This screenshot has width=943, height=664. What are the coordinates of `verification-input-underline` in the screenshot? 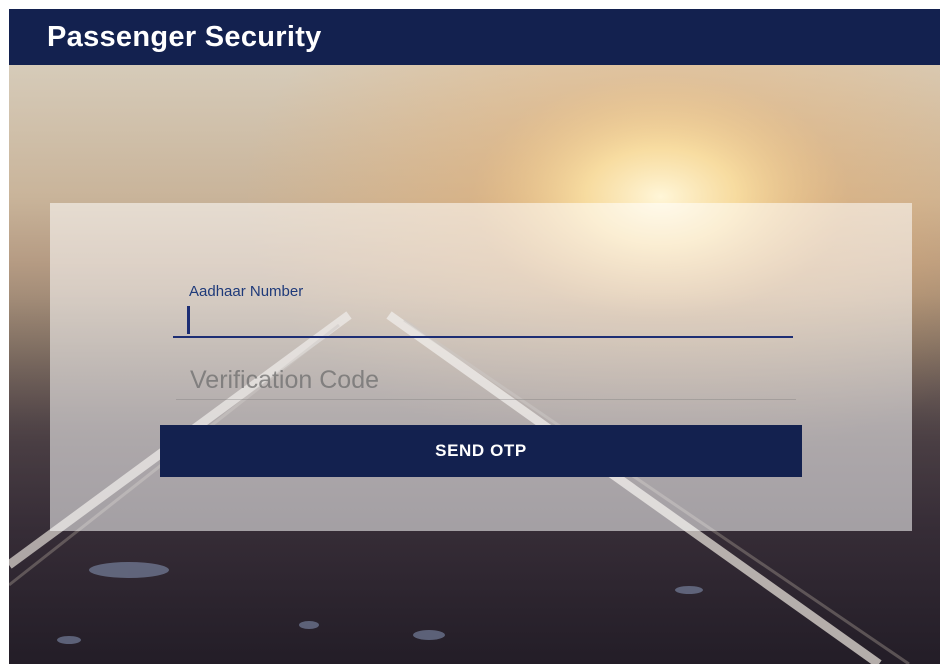 It's located at (486, 399).